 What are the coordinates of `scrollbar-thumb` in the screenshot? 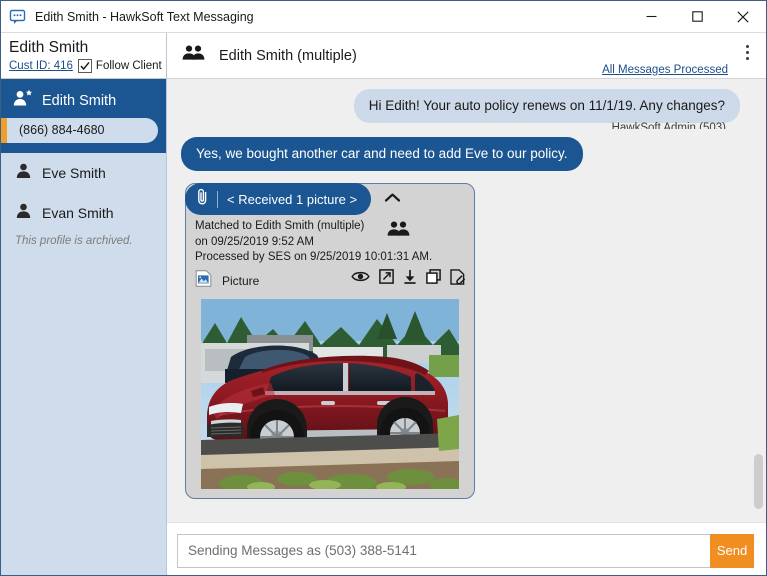 It's located at (758, 481).